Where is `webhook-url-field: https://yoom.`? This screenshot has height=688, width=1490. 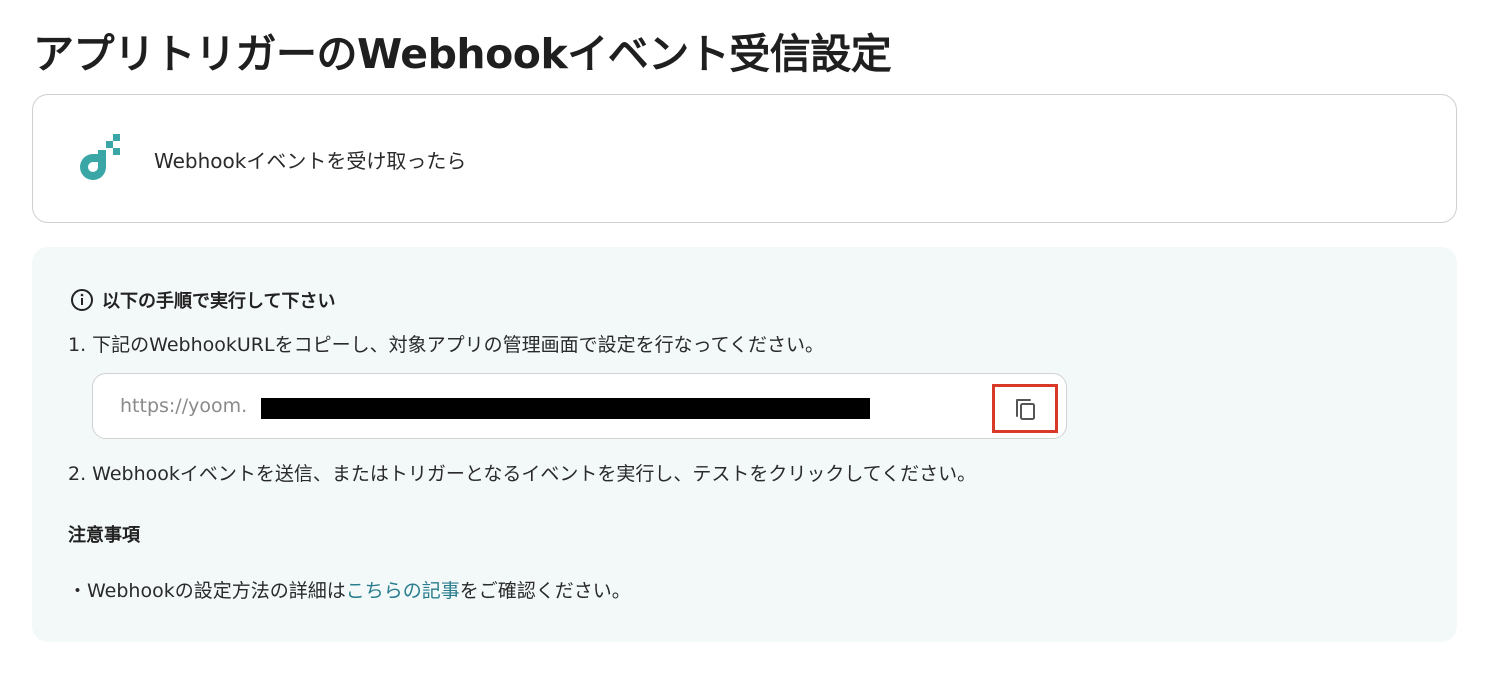
webhook-url-field: https://yoom. is located at coordinates (579, 406).